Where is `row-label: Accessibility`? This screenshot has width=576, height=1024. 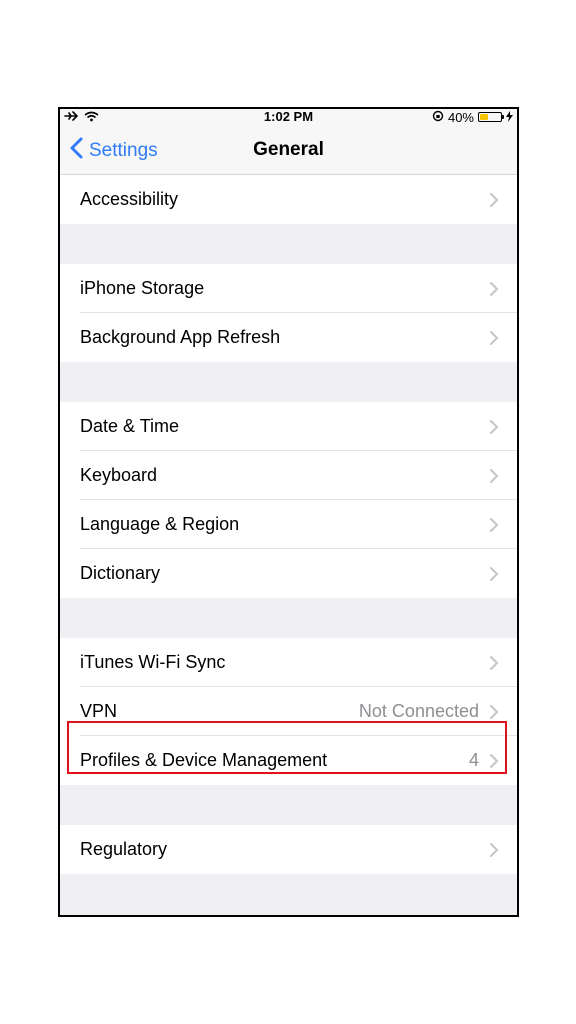
row-label: Accessibility is located at coordinates (129, 199).